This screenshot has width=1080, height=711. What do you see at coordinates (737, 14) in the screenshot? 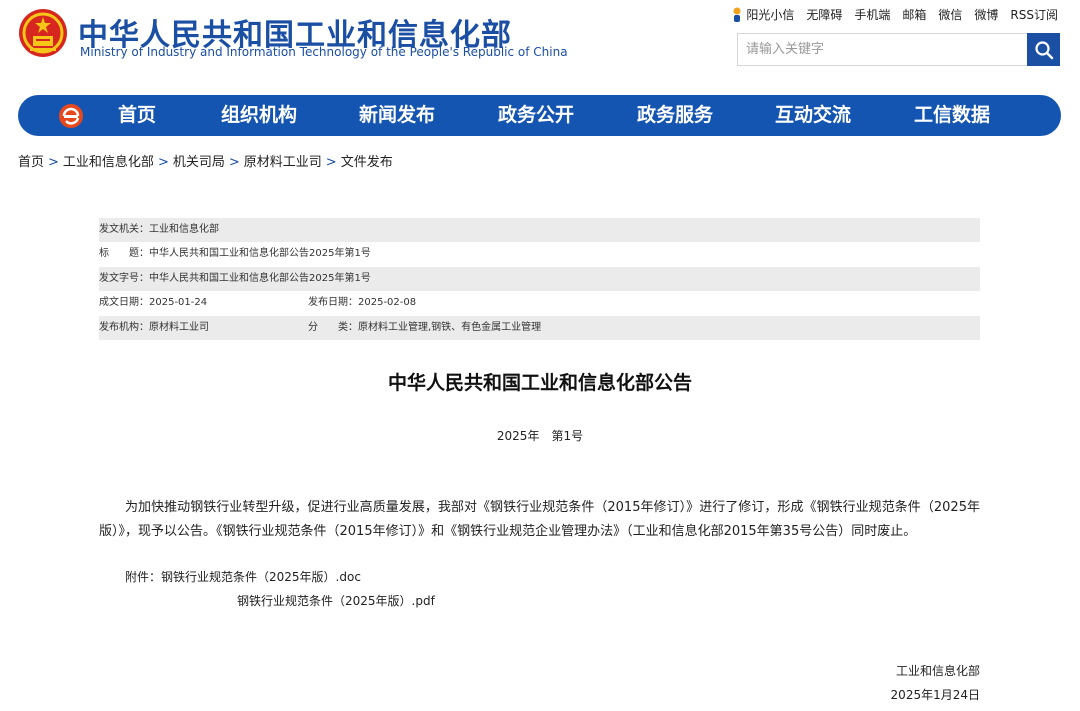
I see `sunshine-mascot-icon` at bounding box center [737, 14].